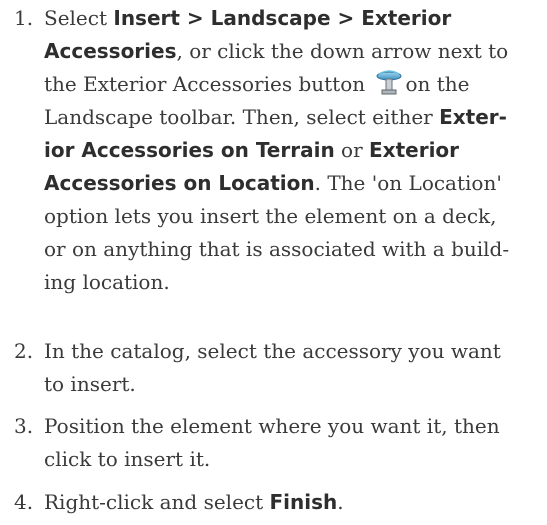 The image size is (547, 525). Describe the element at coordinates (179, 183) in the screenshot. I see `bold-text: Accessories on Location` at that location.